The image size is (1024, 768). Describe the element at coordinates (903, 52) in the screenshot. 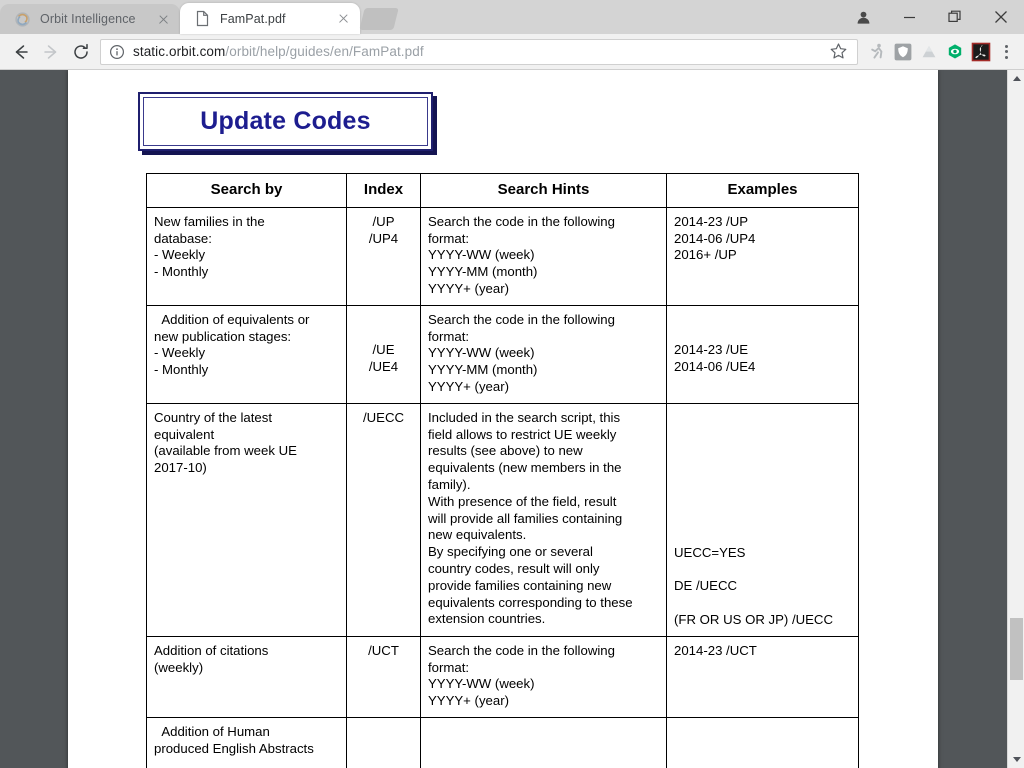

I see `shield-white-icon` at that location.